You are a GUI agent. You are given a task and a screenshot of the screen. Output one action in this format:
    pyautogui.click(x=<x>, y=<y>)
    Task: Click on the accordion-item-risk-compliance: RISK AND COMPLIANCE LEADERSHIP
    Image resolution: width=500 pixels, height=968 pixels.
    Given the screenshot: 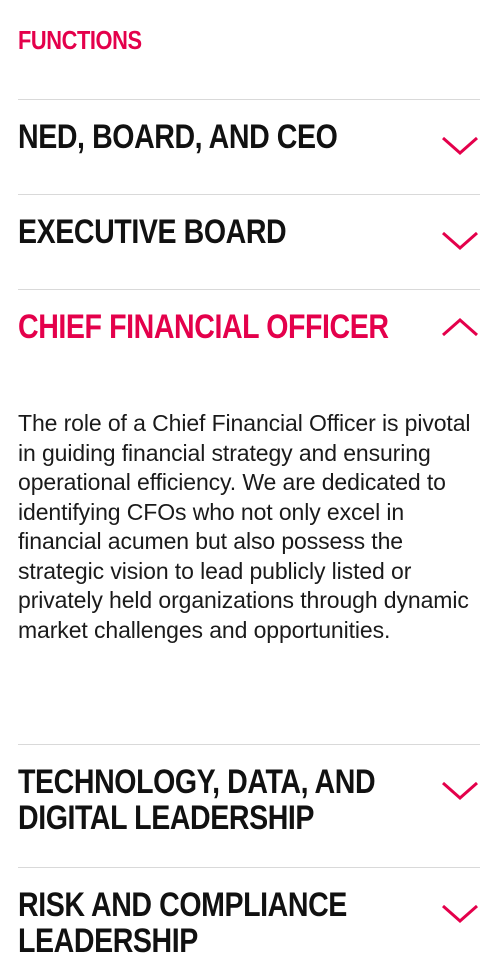 What is the action you would take?
    pyautogui.click(x=249, y=917)
    